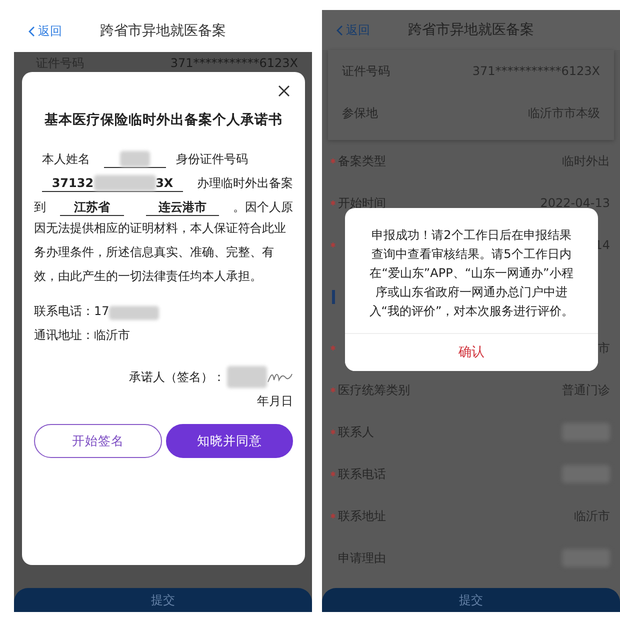 This screenshot has width=620, height=622. What do you see at coordinates (177, 377) in the screenshot?
I see `signer-label: 承诺人（签名）：` at bounding box center [177, 377].